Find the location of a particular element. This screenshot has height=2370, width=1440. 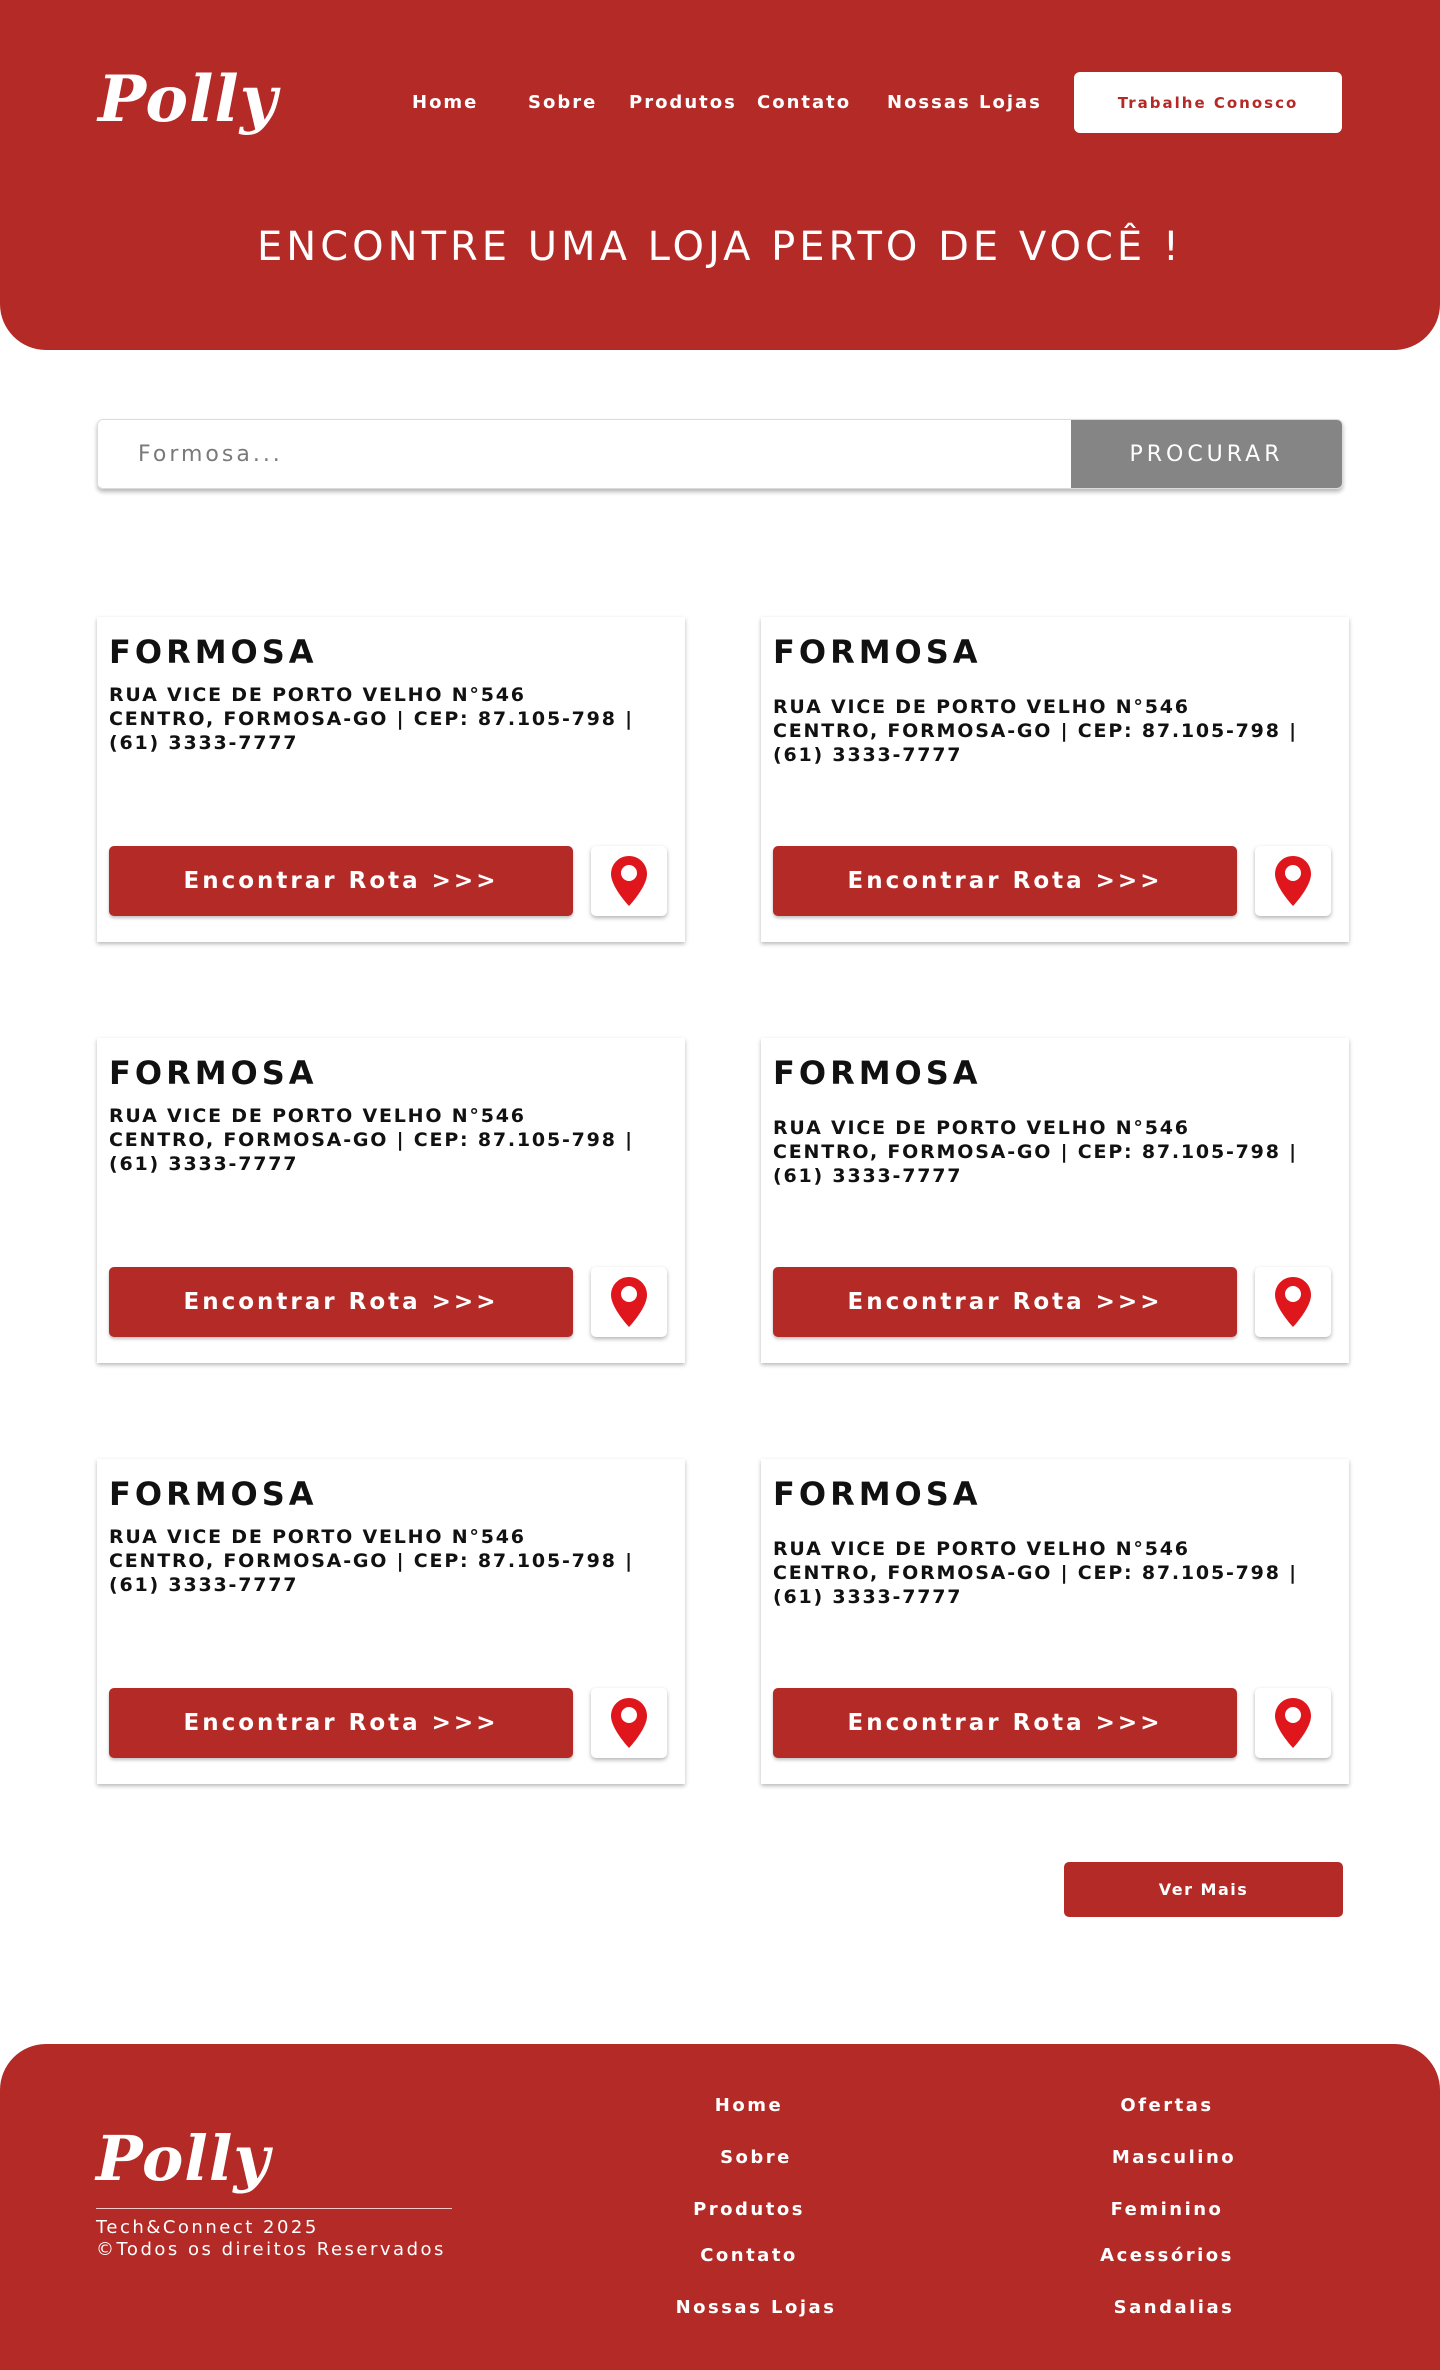

footer-copyright: Tech&Connect 2025 is located at coordinates (207, 2227).